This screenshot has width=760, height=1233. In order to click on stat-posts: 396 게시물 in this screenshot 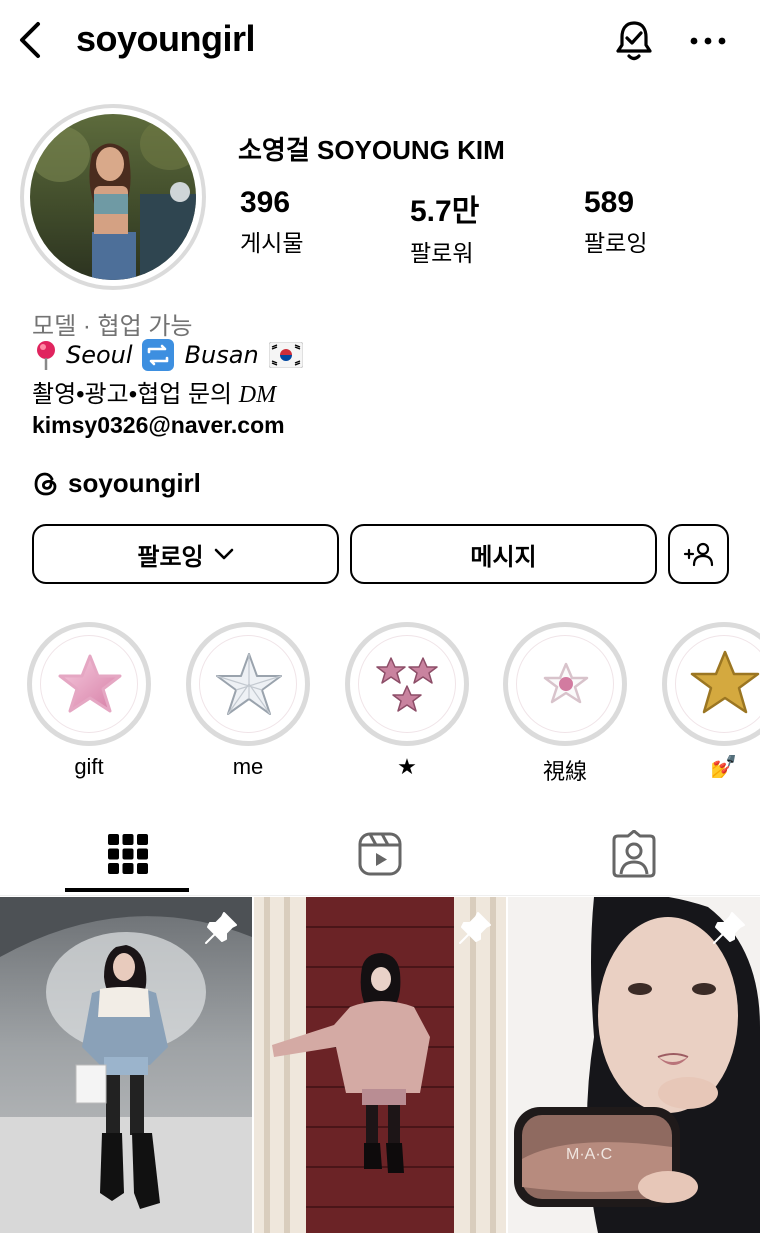, I will do `click(271, 222)`.